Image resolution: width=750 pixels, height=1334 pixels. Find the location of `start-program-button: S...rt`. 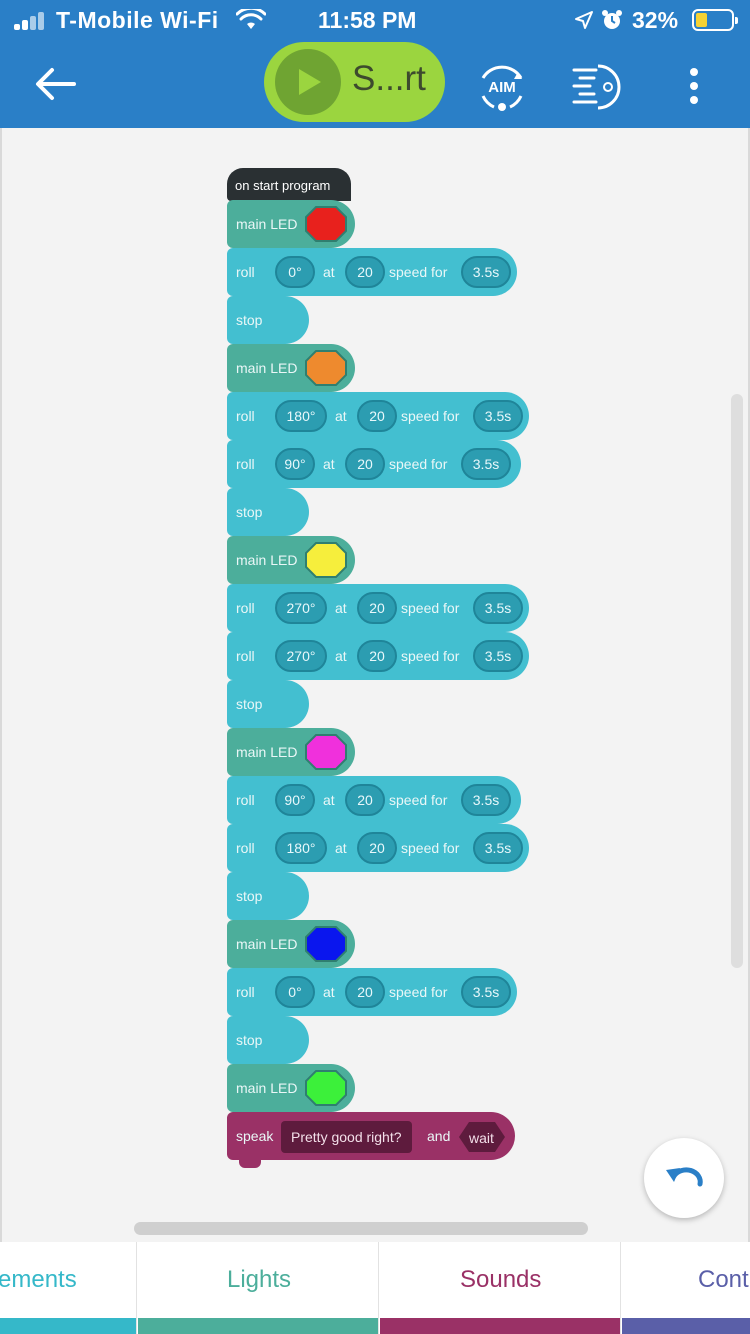

start-program-button: S...rt is located at coordinates (354, 82).